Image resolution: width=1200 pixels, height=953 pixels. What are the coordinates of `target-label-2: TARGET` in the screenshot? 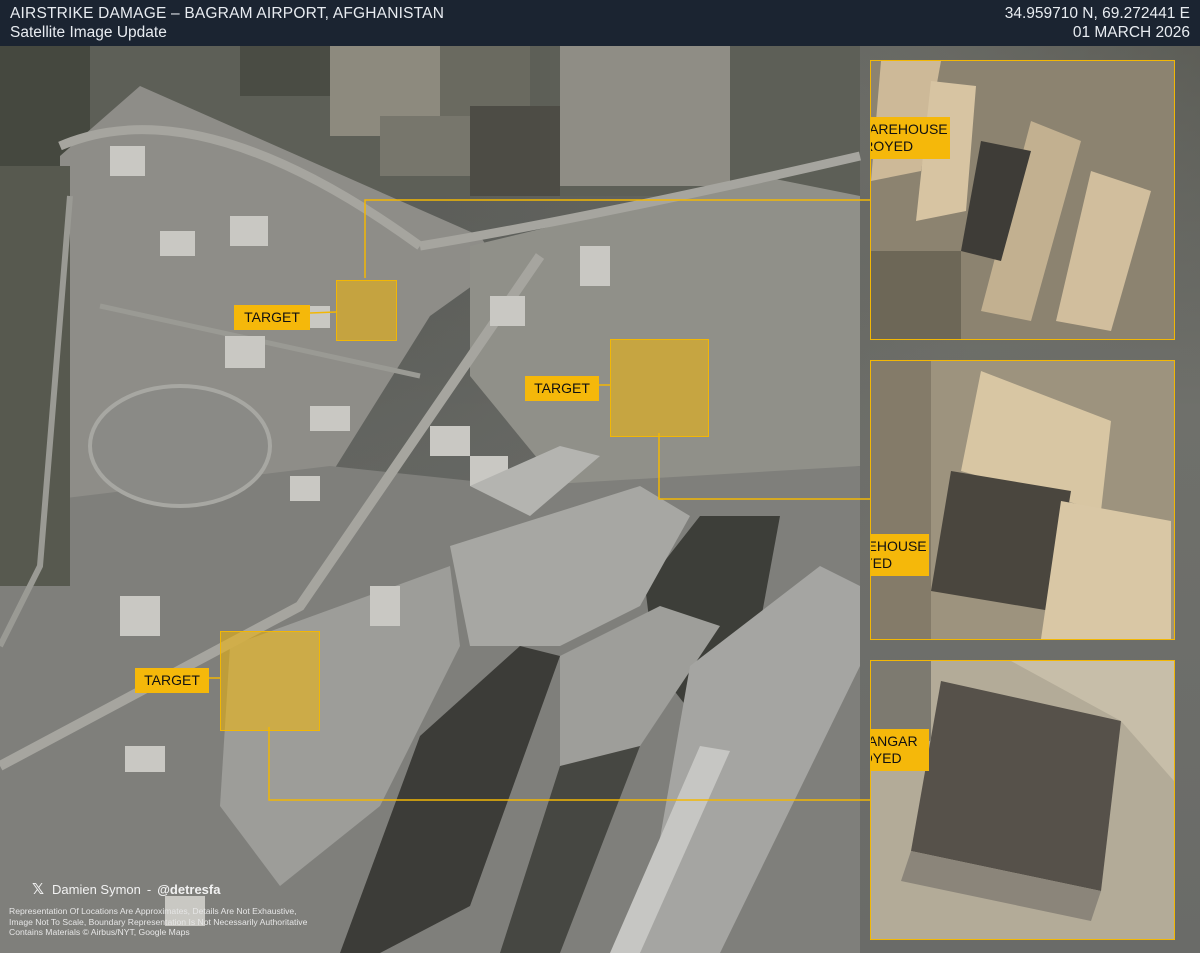 It's located at (562, 388).